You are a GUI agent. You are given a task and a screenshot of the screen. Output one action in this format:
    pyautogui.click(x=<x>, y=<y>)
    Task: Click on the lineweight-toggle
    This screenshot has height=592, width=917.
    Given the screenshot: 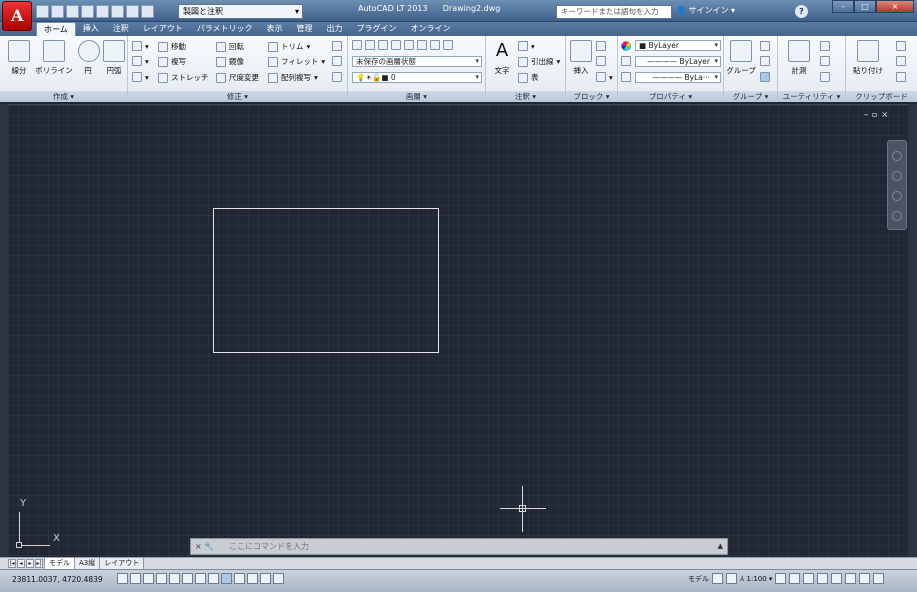 What is the action you would take?
    pyautogui.click(x=226, y=578)
    